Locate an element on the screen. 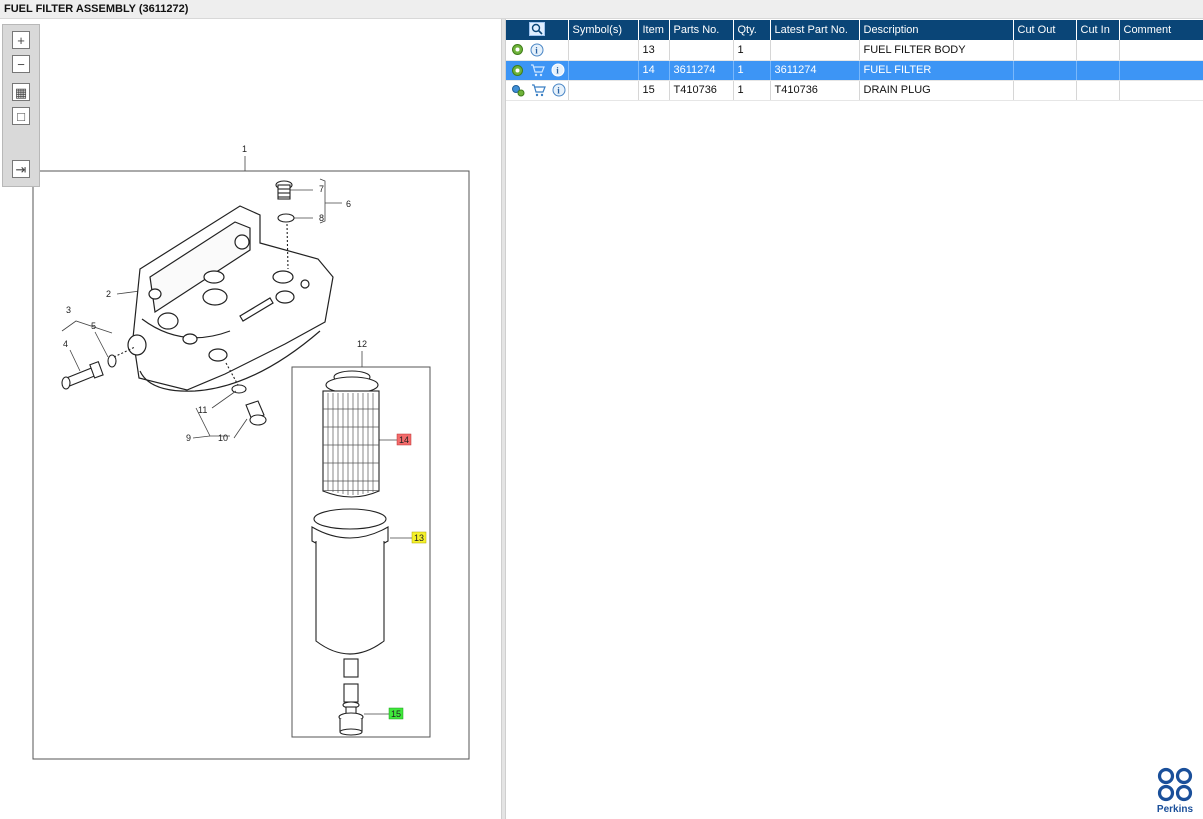 The height and width of the screenshot is (819, 1203). perkins-logo: Perkins is located at coordinates (1175, 791).